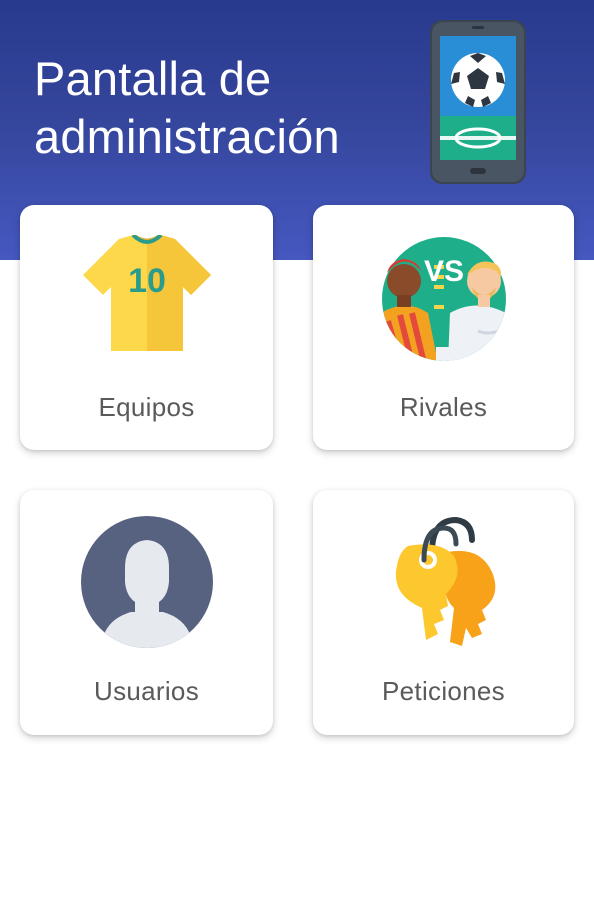 This screenshot has width=594, height=900. Describe the element at coordinates (445, 581) in the screenshot. I see `keys-icon` at that location.